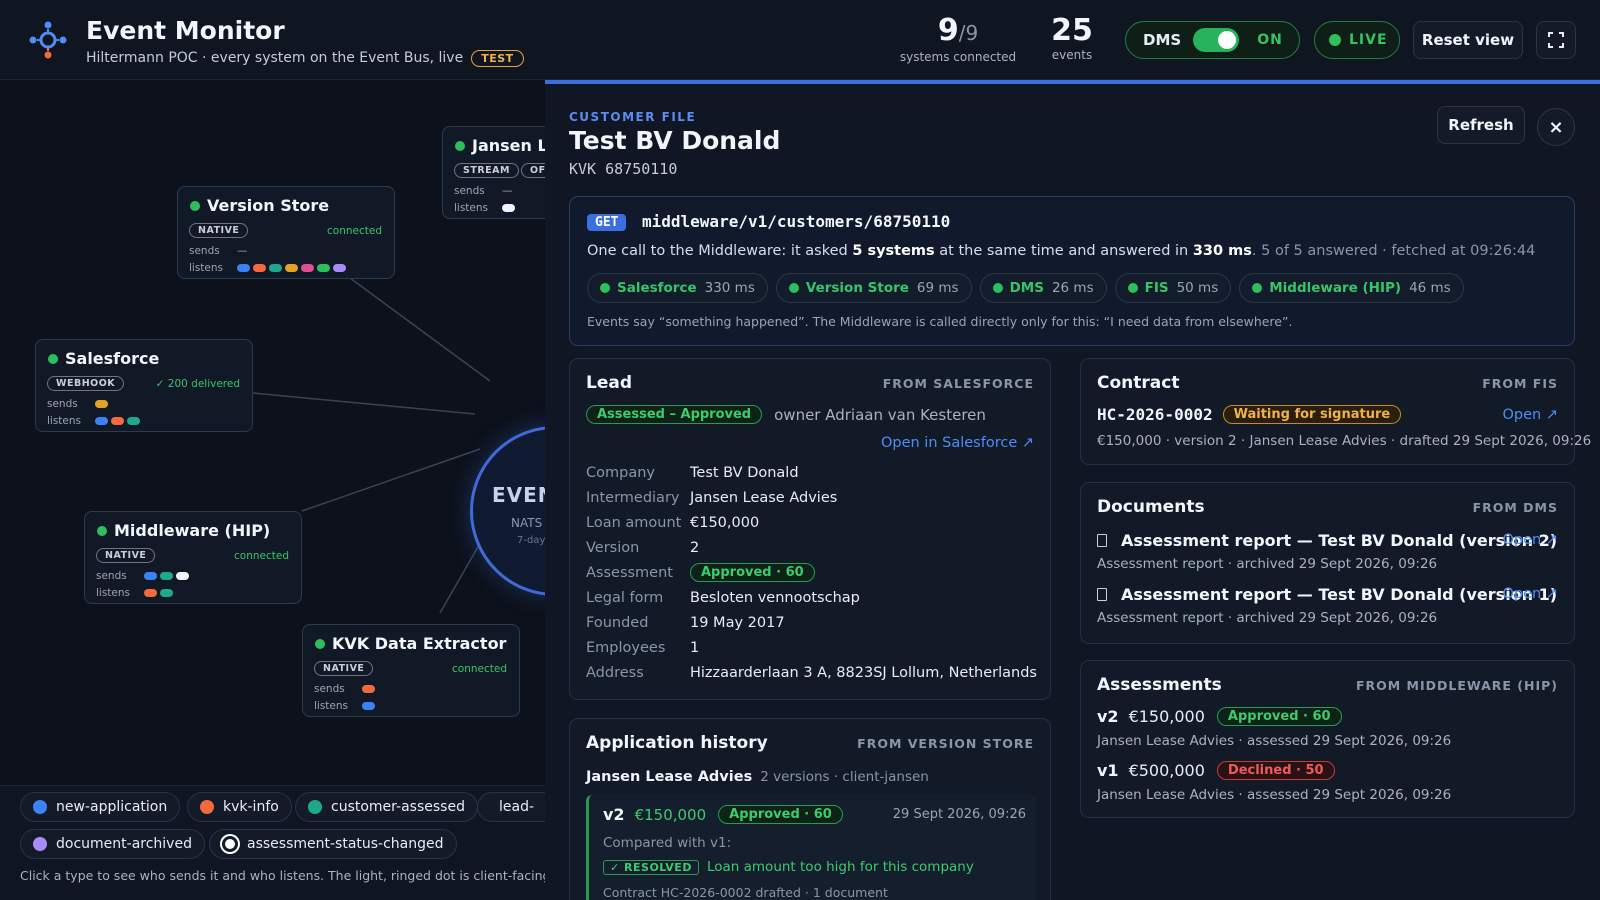 This screenshot has height=900, width=1600. Describe the element at coordinates (958, 383) in the screenshot. I see `lead-source: FROM SALESFORCE` at that location.